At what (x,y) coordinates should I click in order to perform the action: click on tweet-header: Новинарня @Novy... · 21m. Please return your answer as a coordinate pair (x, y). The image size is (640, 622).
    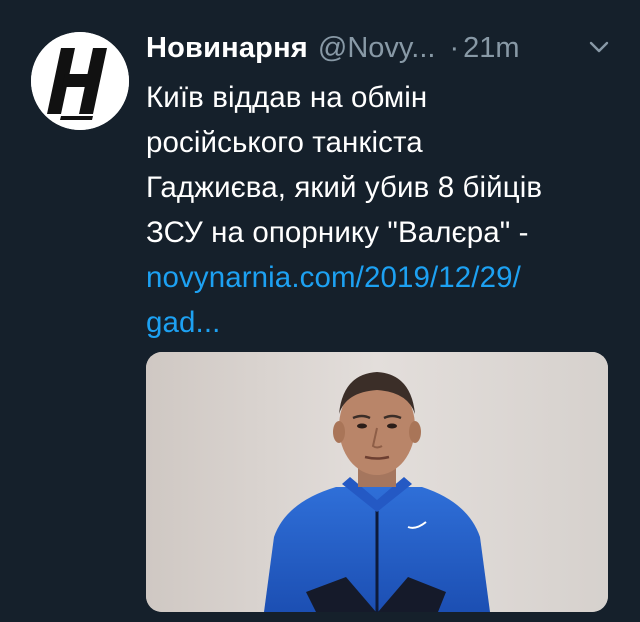
    Looking at the image, I should click on (379, 48).